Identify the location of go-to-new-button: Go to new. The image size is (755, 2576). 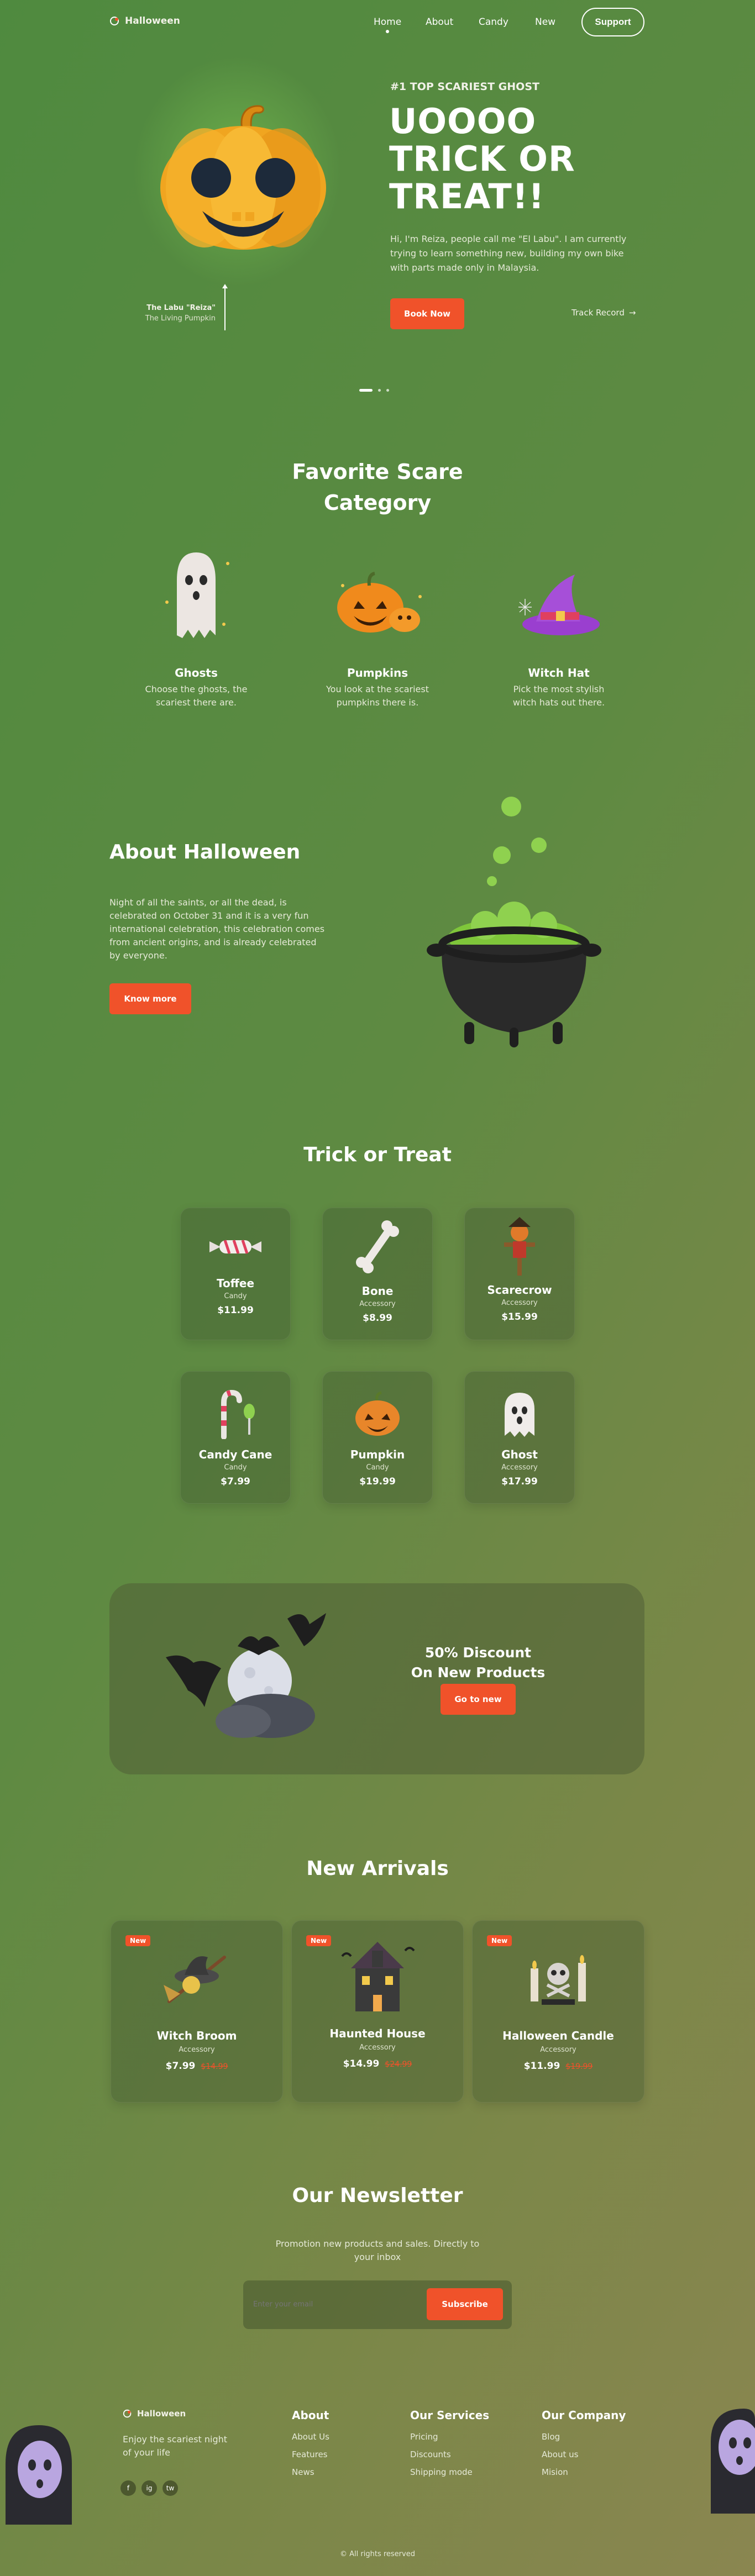
(478, 1699).